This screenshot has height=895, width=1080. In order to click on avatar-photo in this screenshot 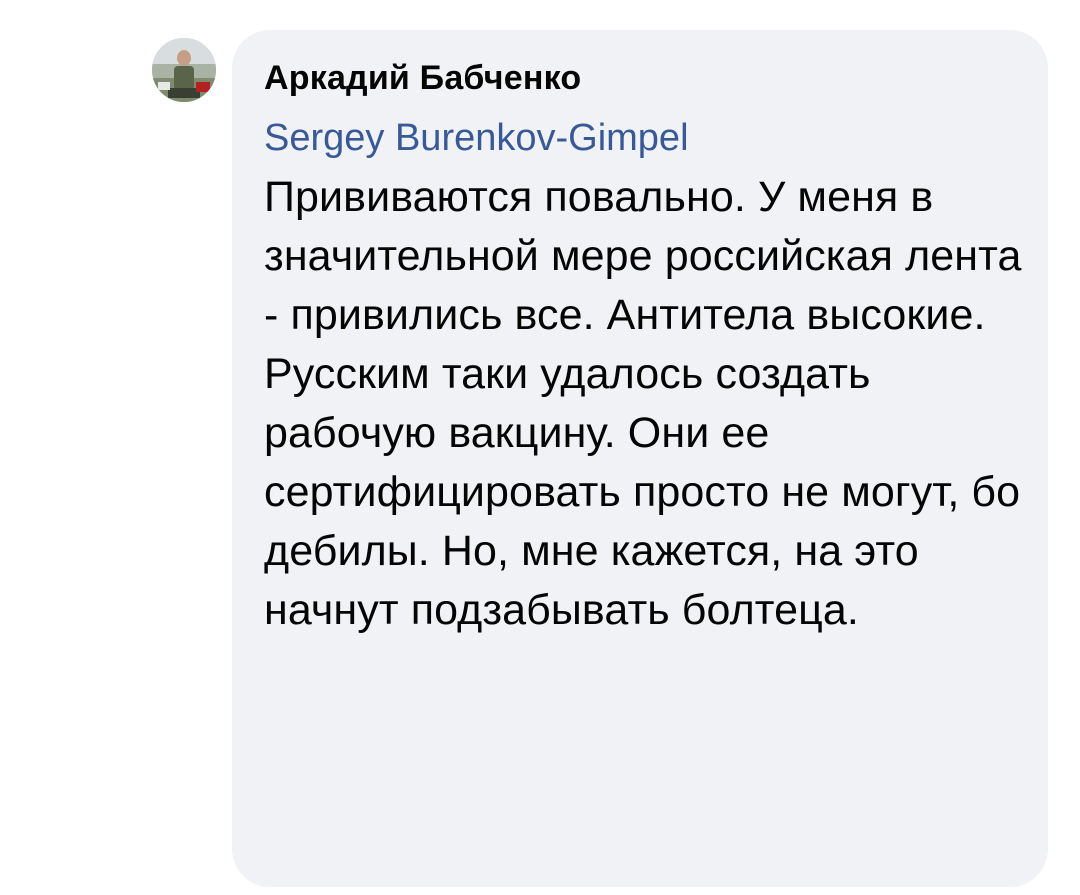, I will do `click(184, 70)`.